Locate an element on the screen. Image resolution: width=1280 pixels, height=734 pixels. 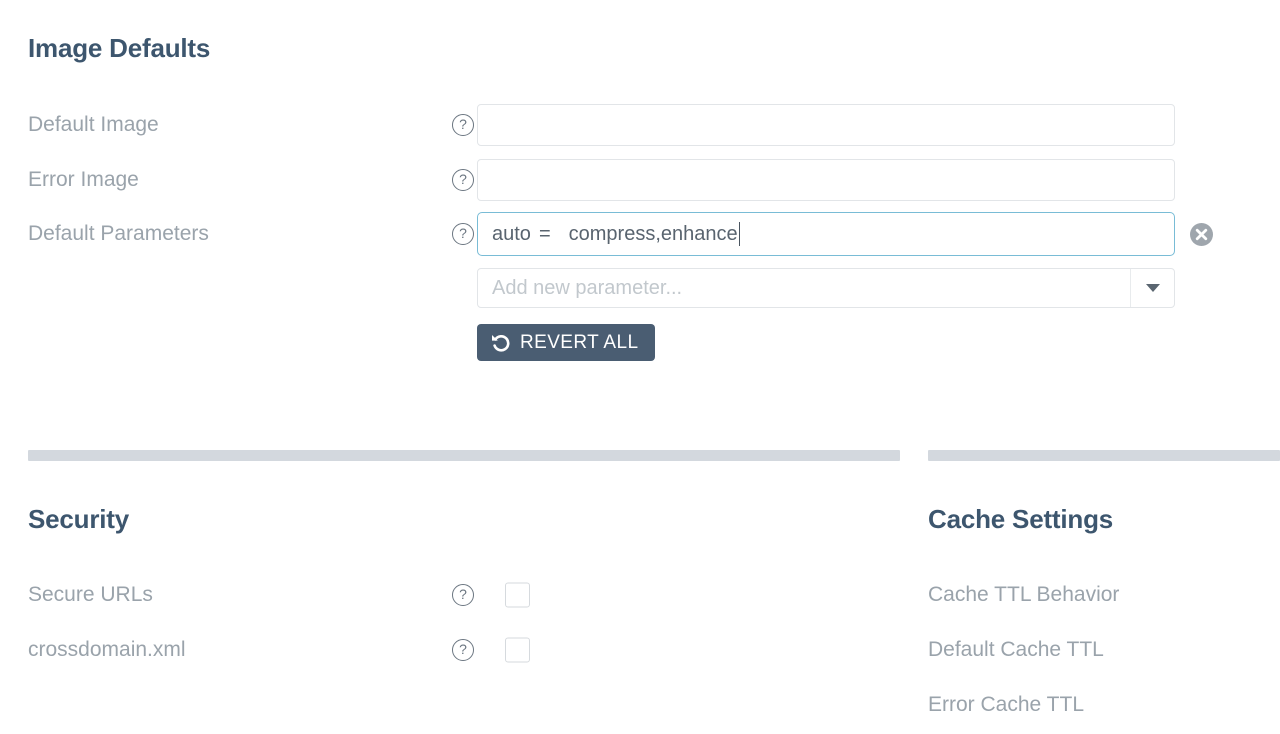
label-cache-ttl-behavior: Cache TTL Behavior is located at coordinates (1024, 594).